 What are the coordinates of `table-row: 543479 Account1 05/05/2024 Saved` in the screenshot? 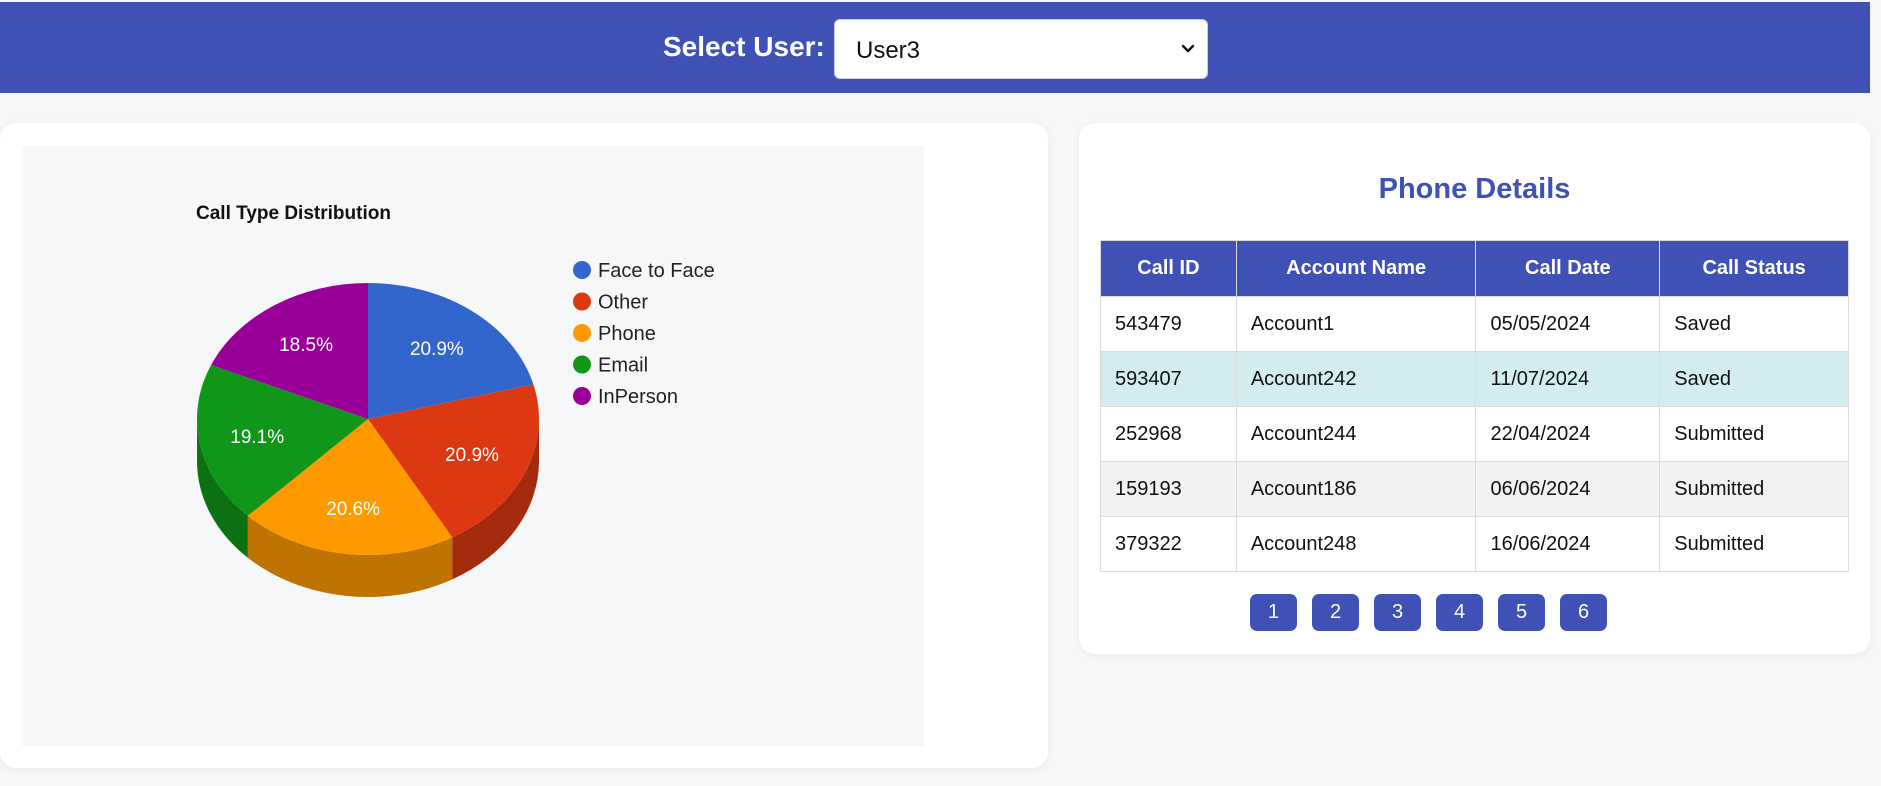 It's located at (1474, 324).